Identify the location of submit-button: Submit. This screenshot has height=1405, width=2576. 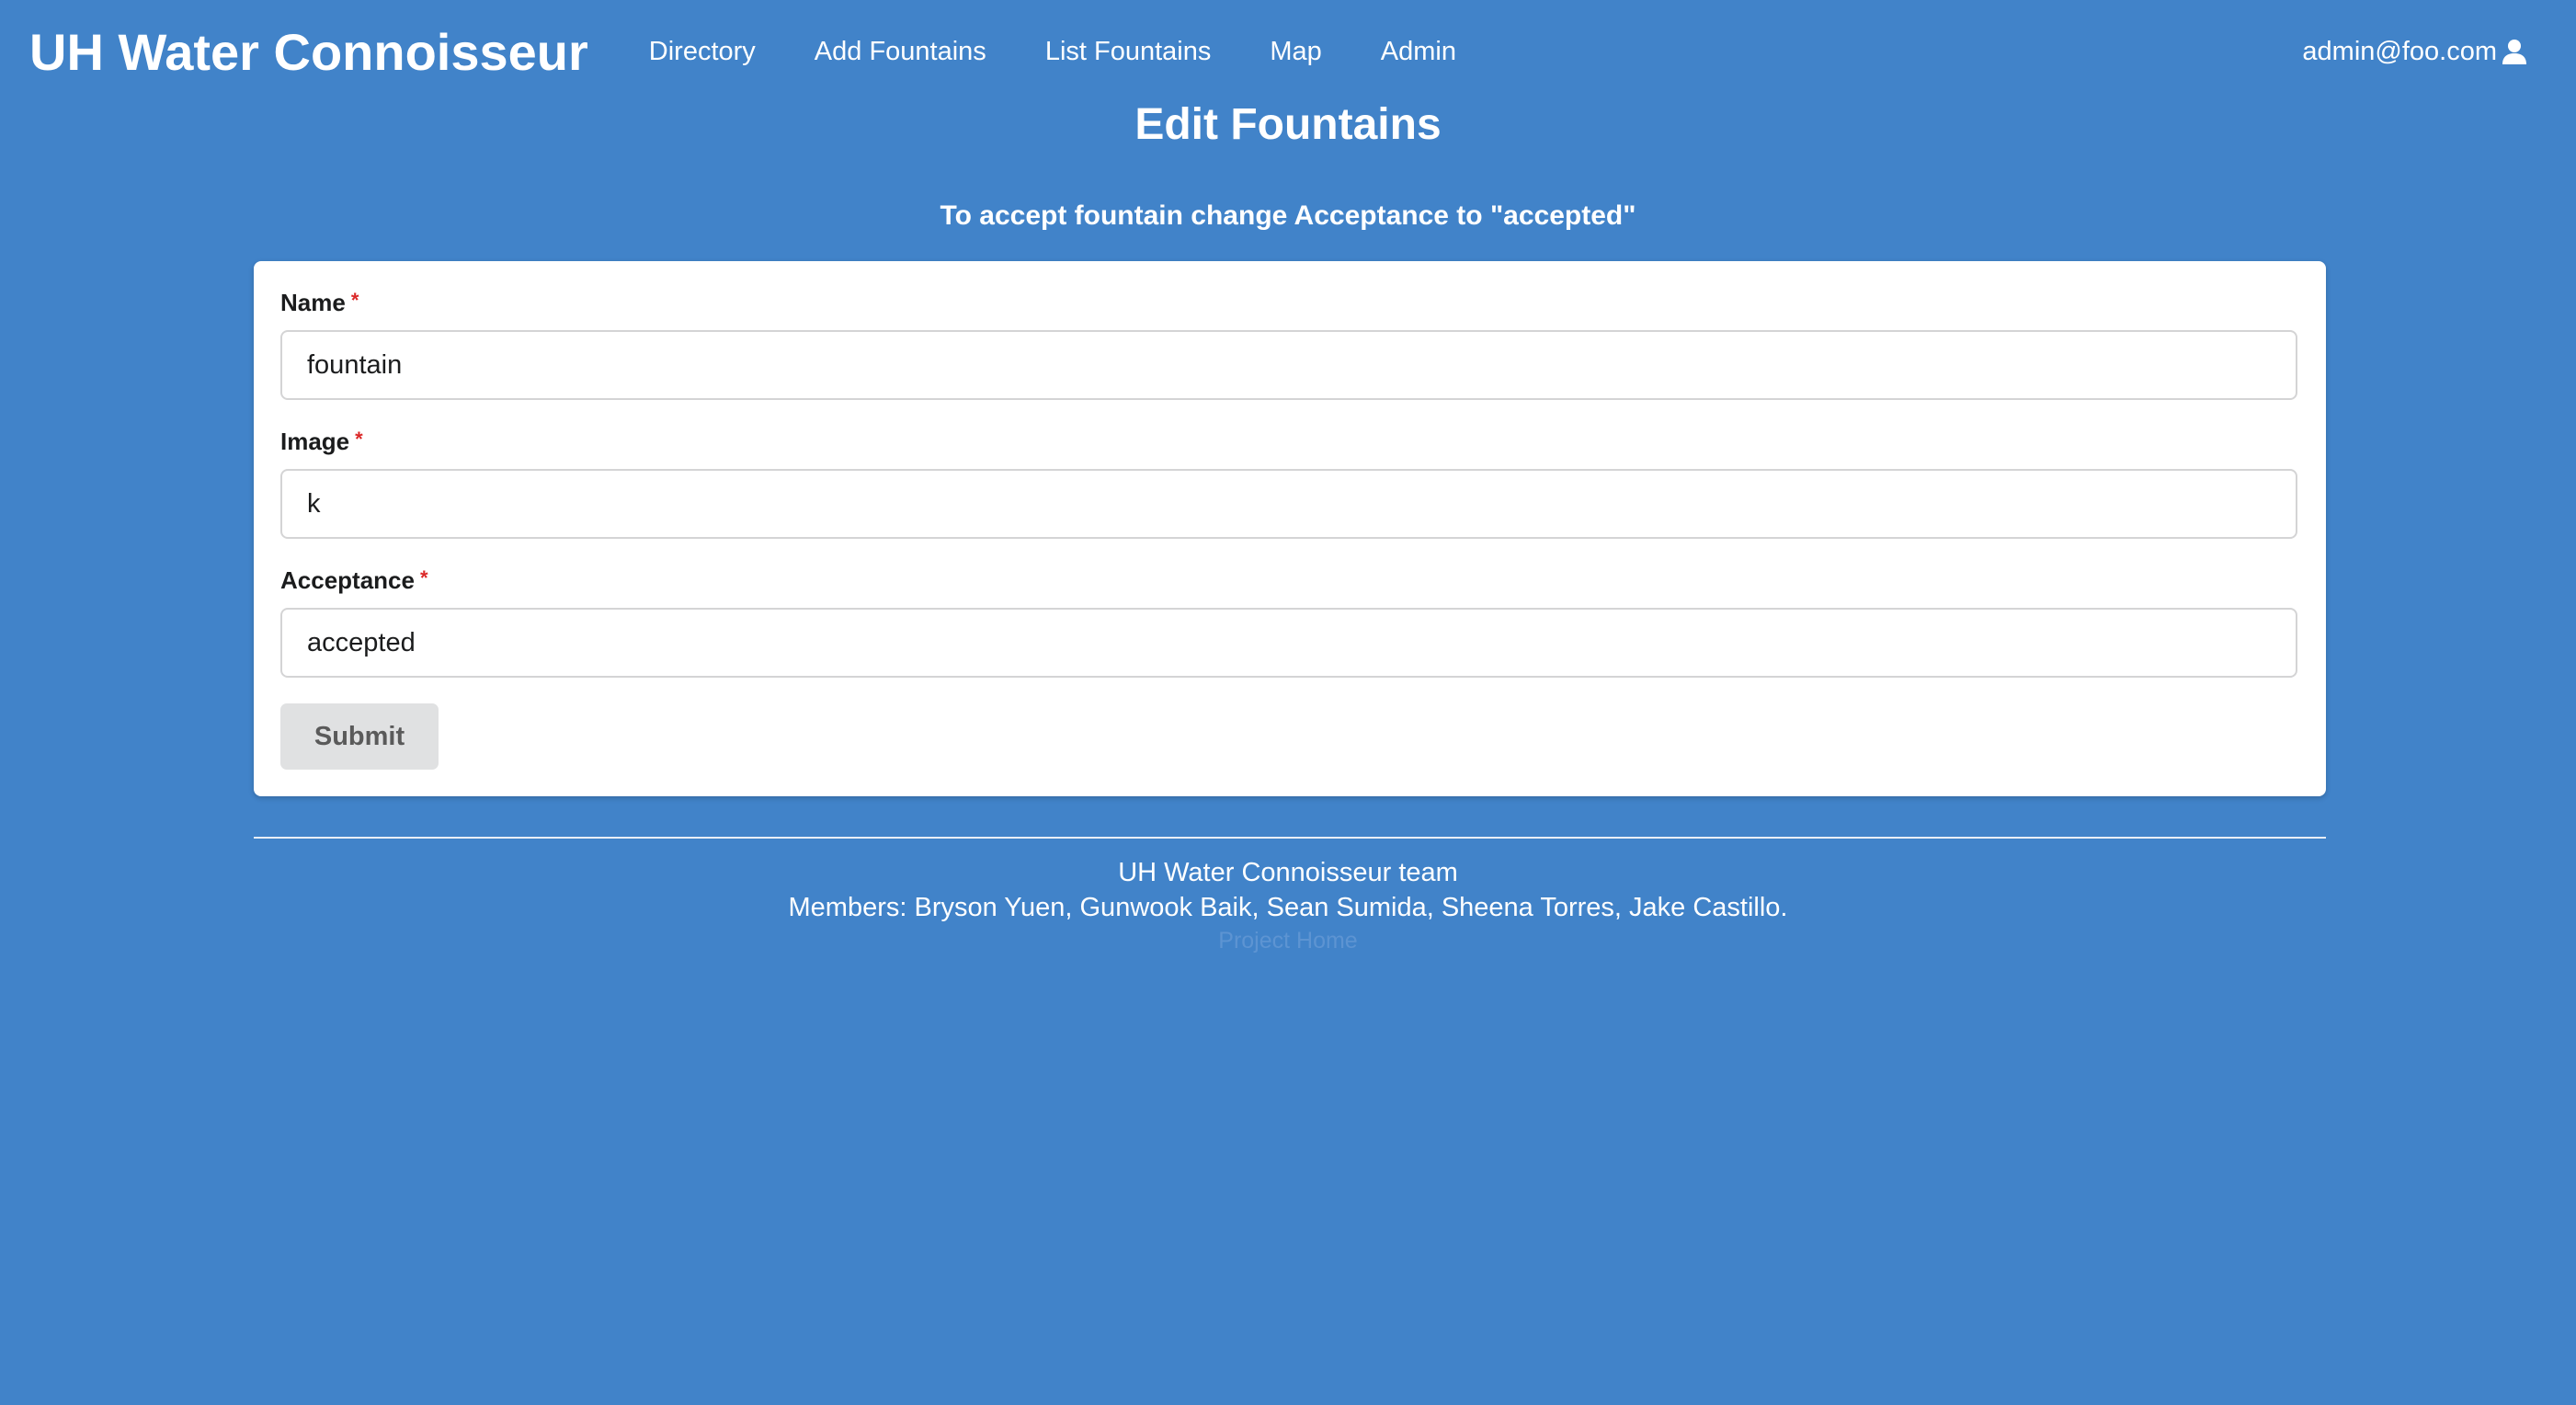
(359, 736).